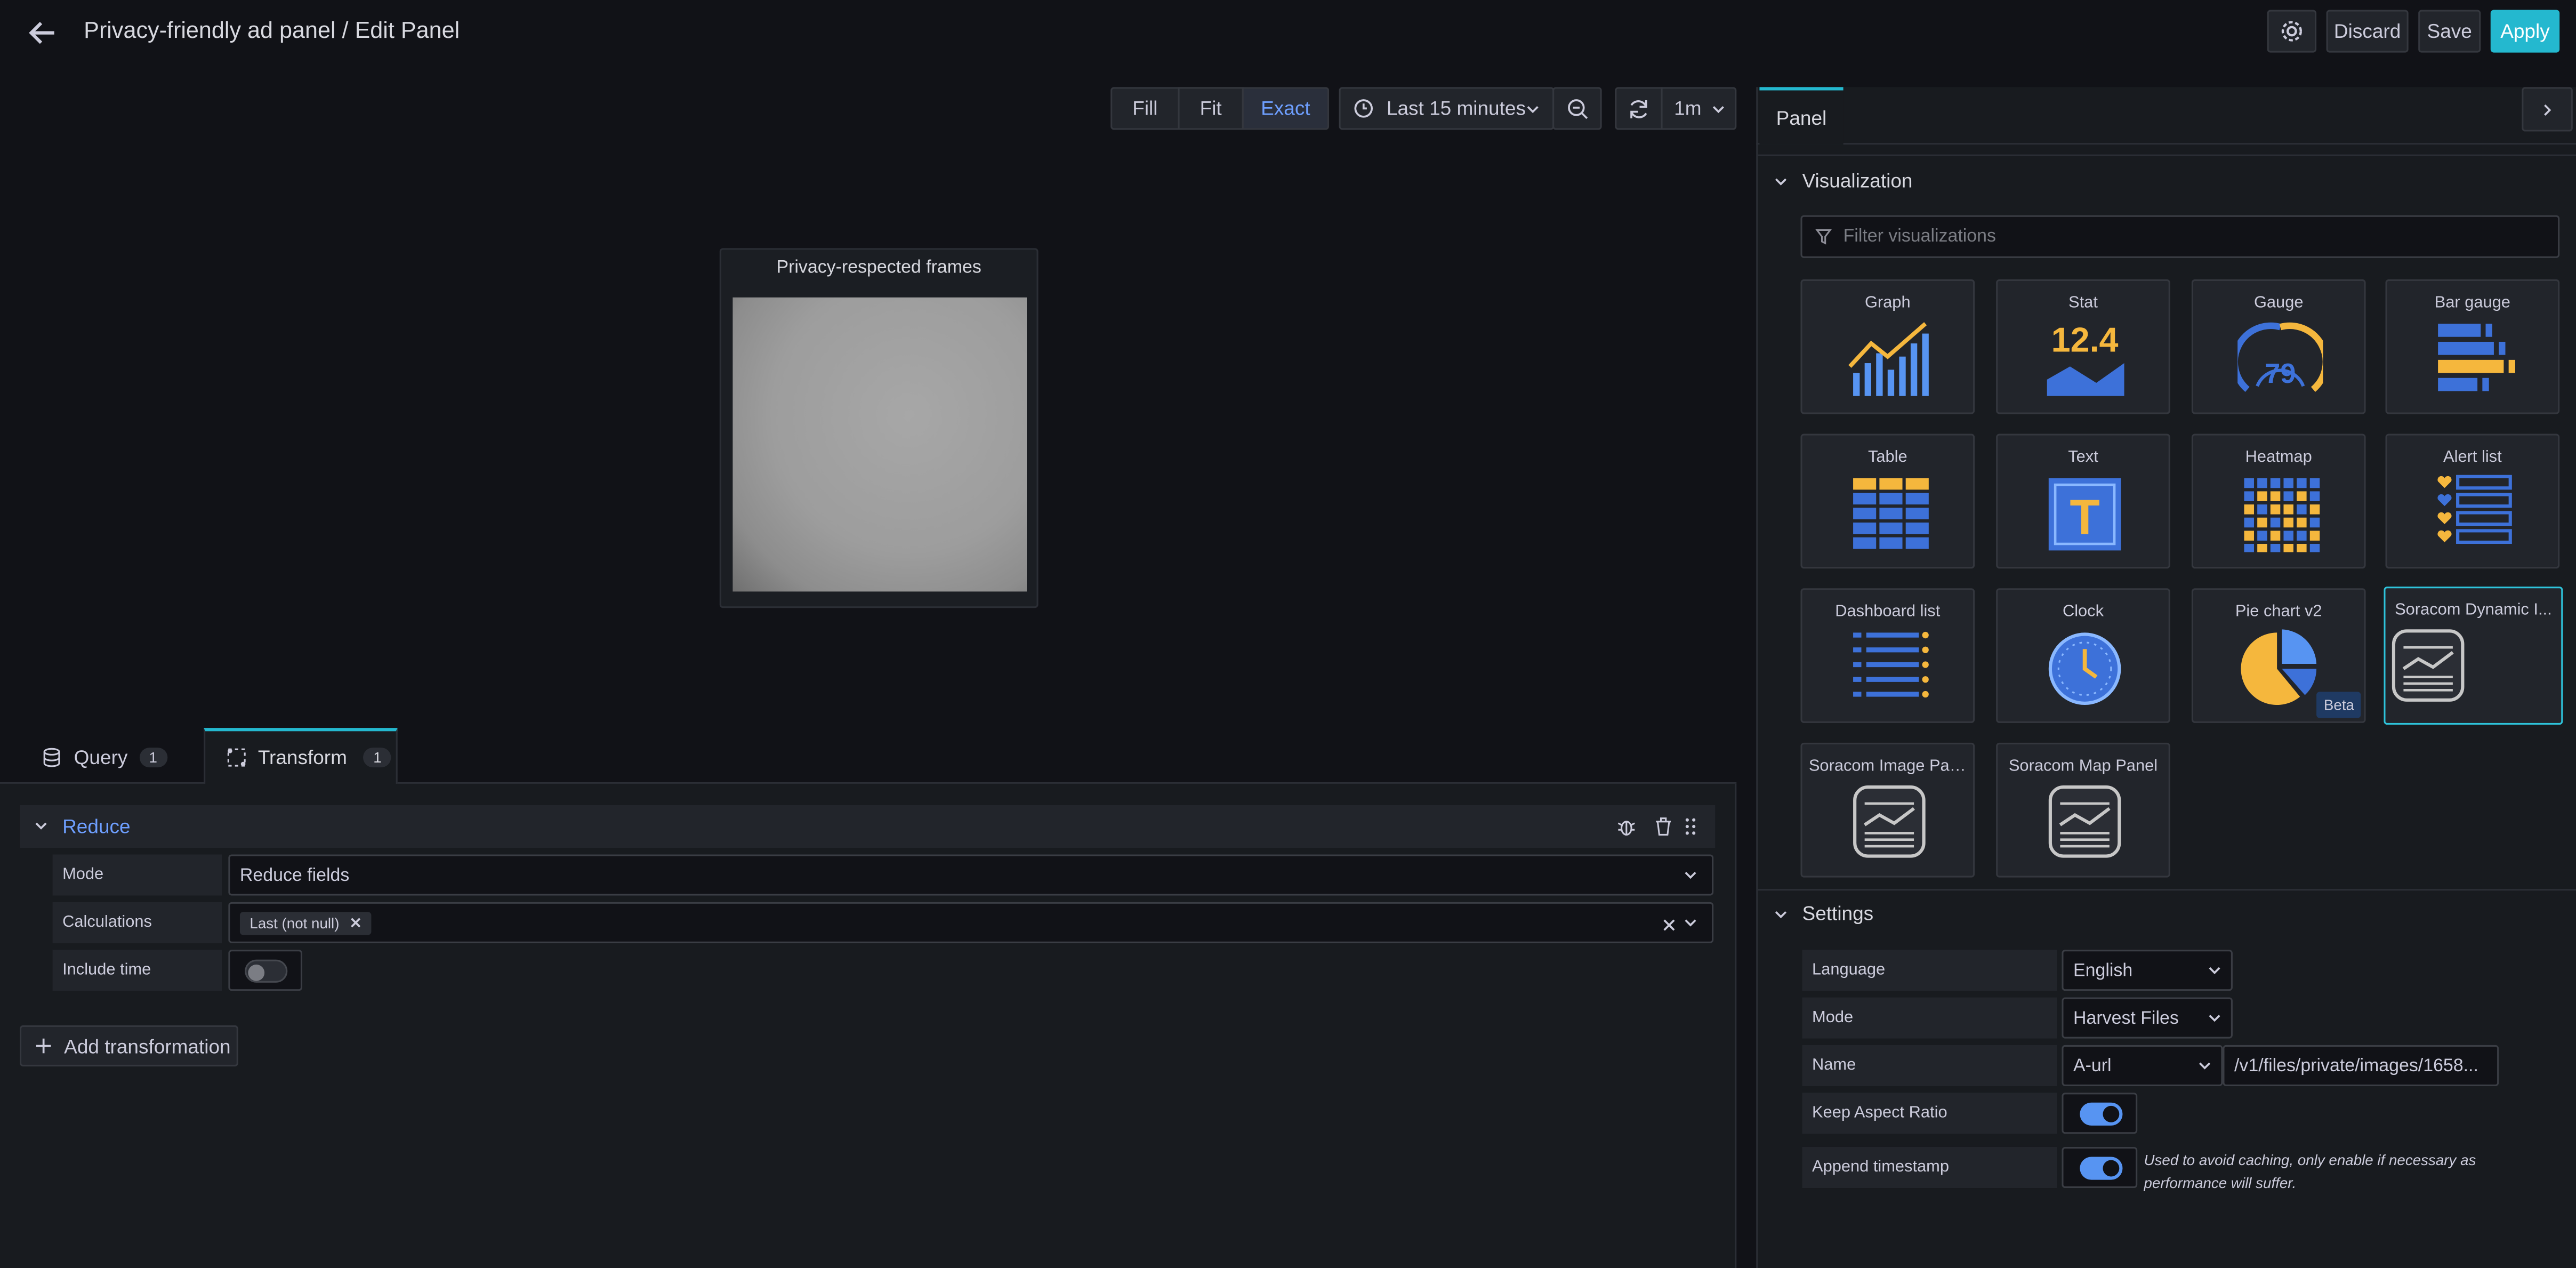 The width and height of the screenshot is (2576, 1268). Describe the element at coordinates (137, 970) in the screenshot. I see `include-time-label: Include time` at that location.